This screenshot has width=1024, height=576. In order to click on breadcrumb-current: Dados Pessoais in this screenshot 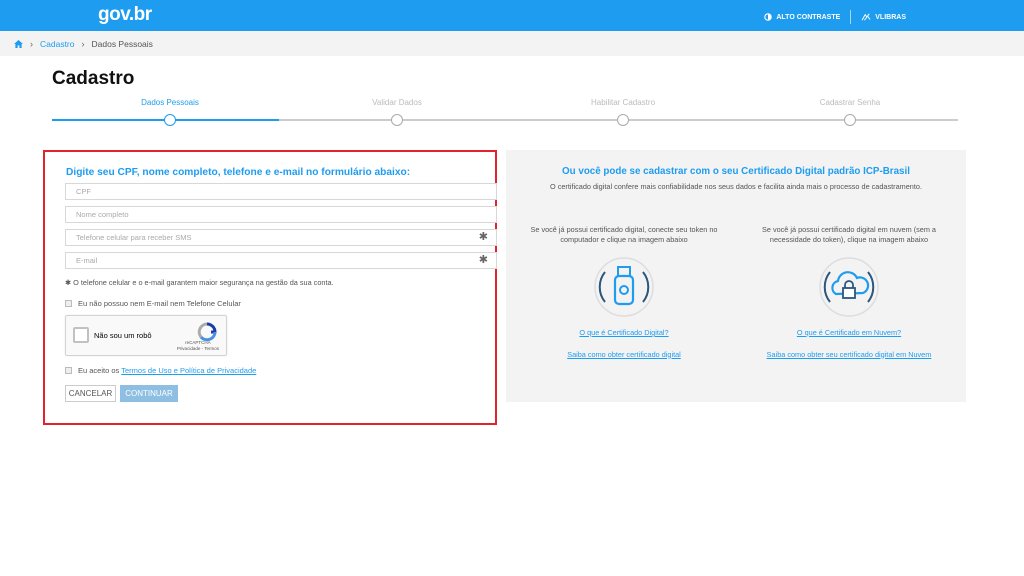, I will do `click(122, 43)`.